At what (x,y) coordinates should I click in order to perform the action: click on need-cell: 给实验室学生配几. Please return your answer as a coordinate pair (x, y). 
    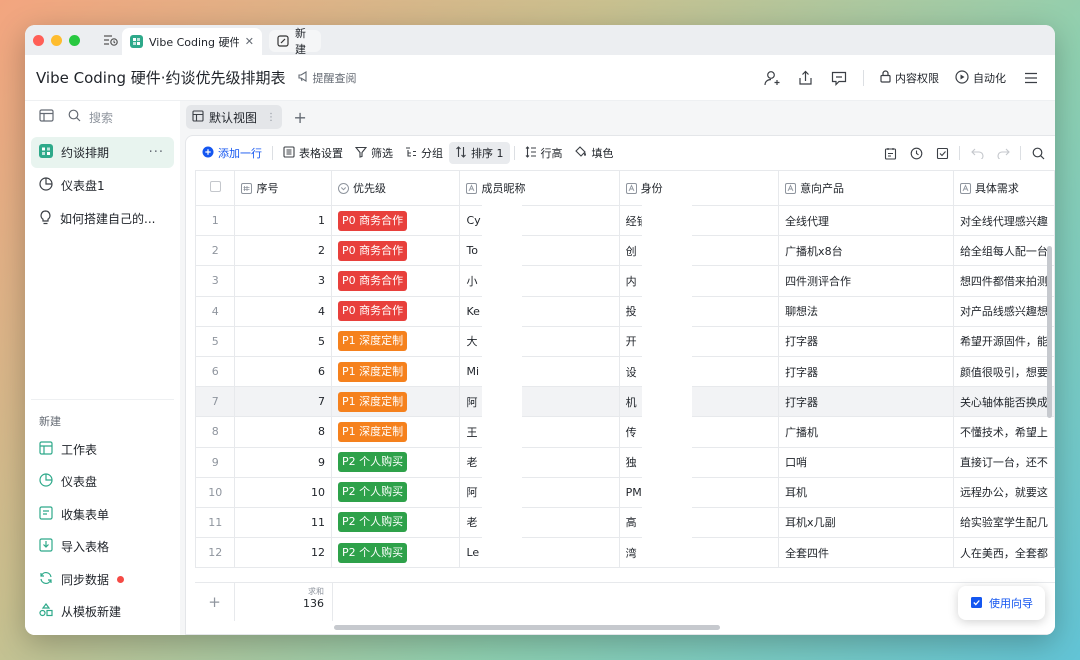
    Looking at the image, I should click on (1003, 522).